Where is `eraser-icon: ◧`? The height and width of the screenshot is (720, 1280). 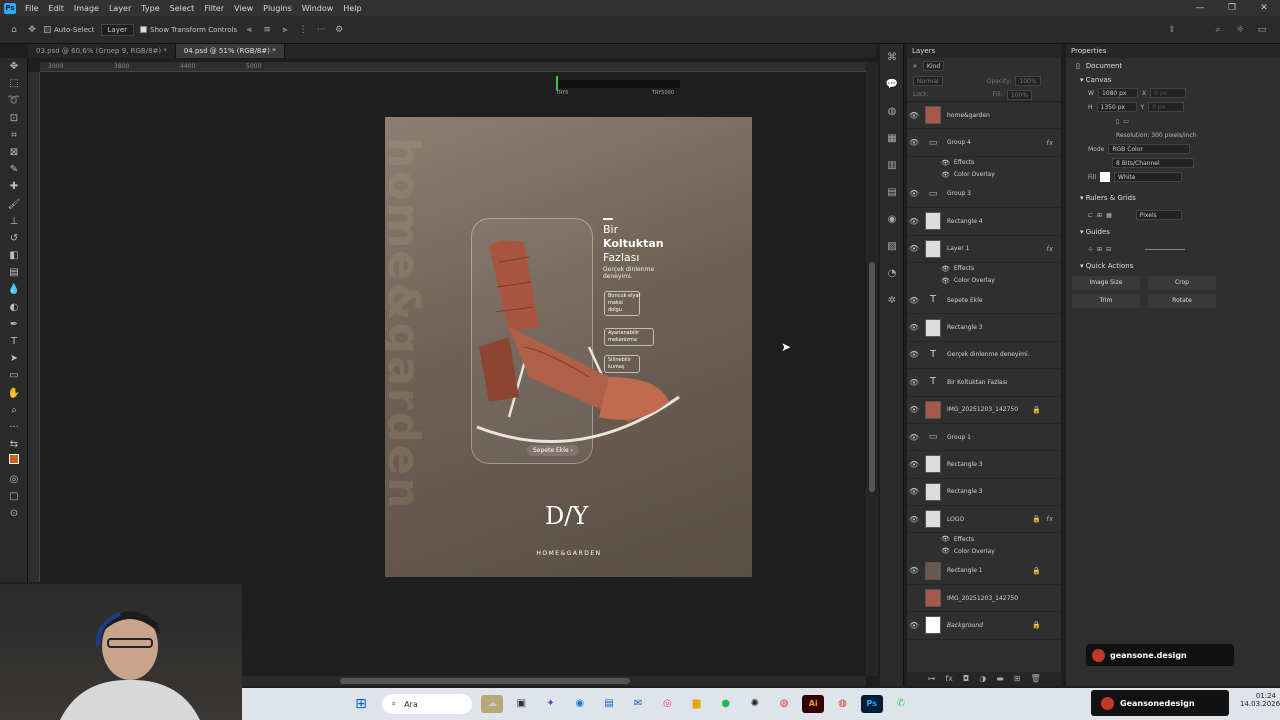
eraser-icon: ◧ is located at coordinates (14, 255).